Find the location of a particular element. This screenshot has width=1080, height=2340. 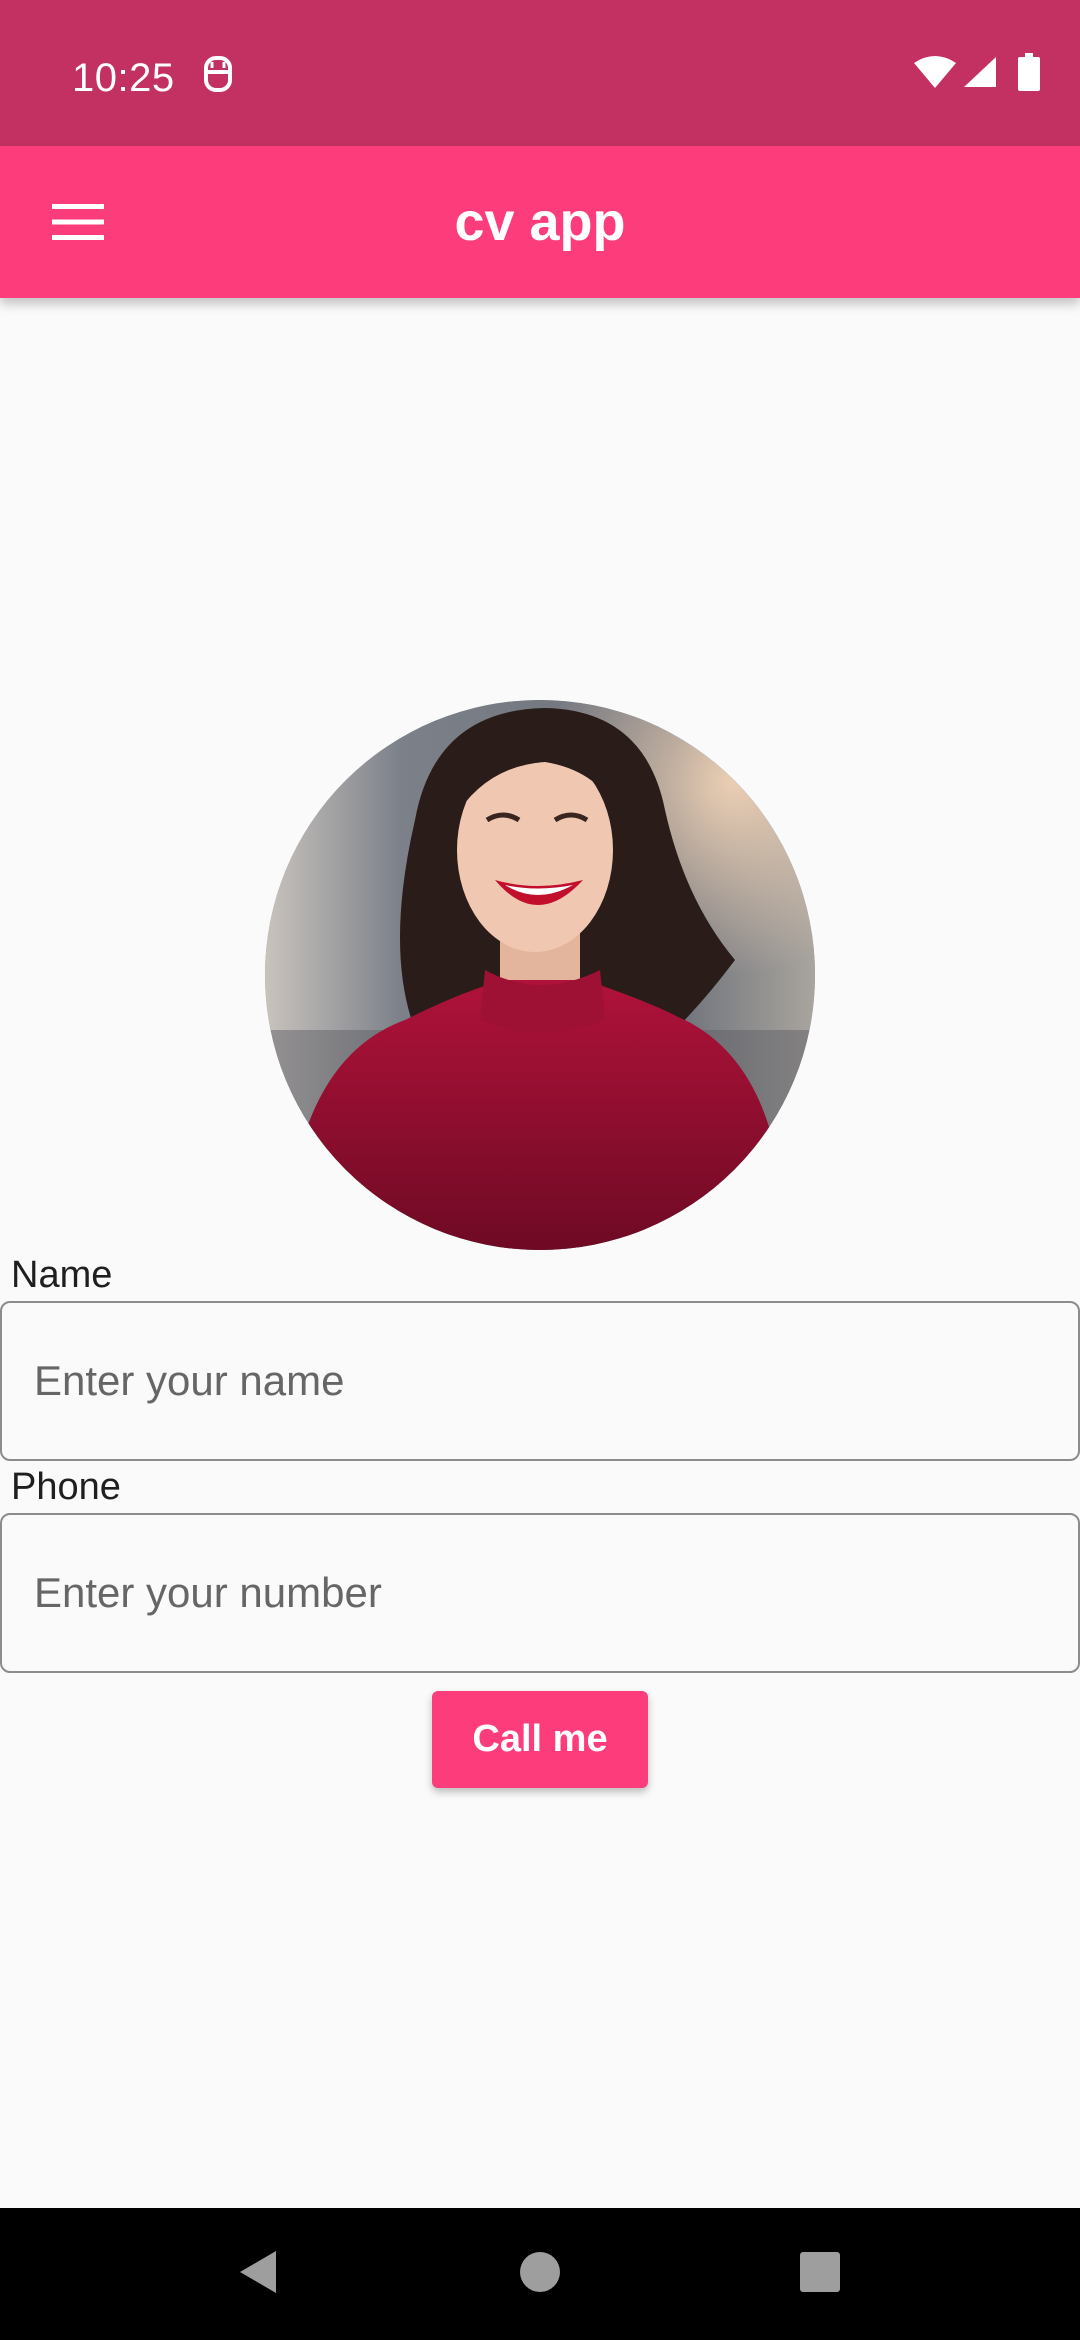

name-input is located at coordinates (540, 1381).